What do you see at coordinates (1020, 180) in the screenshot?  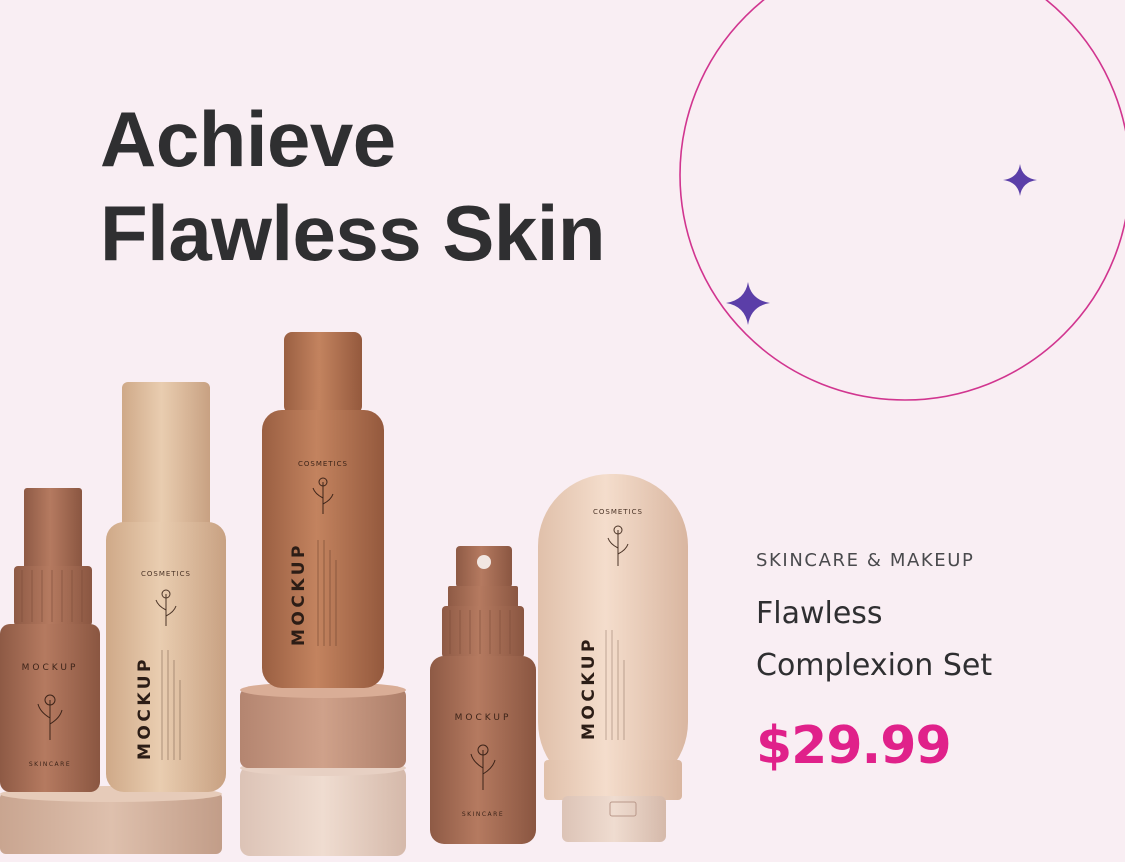 I see `sparkle-icon-small` at bounding box center [1020, 180].